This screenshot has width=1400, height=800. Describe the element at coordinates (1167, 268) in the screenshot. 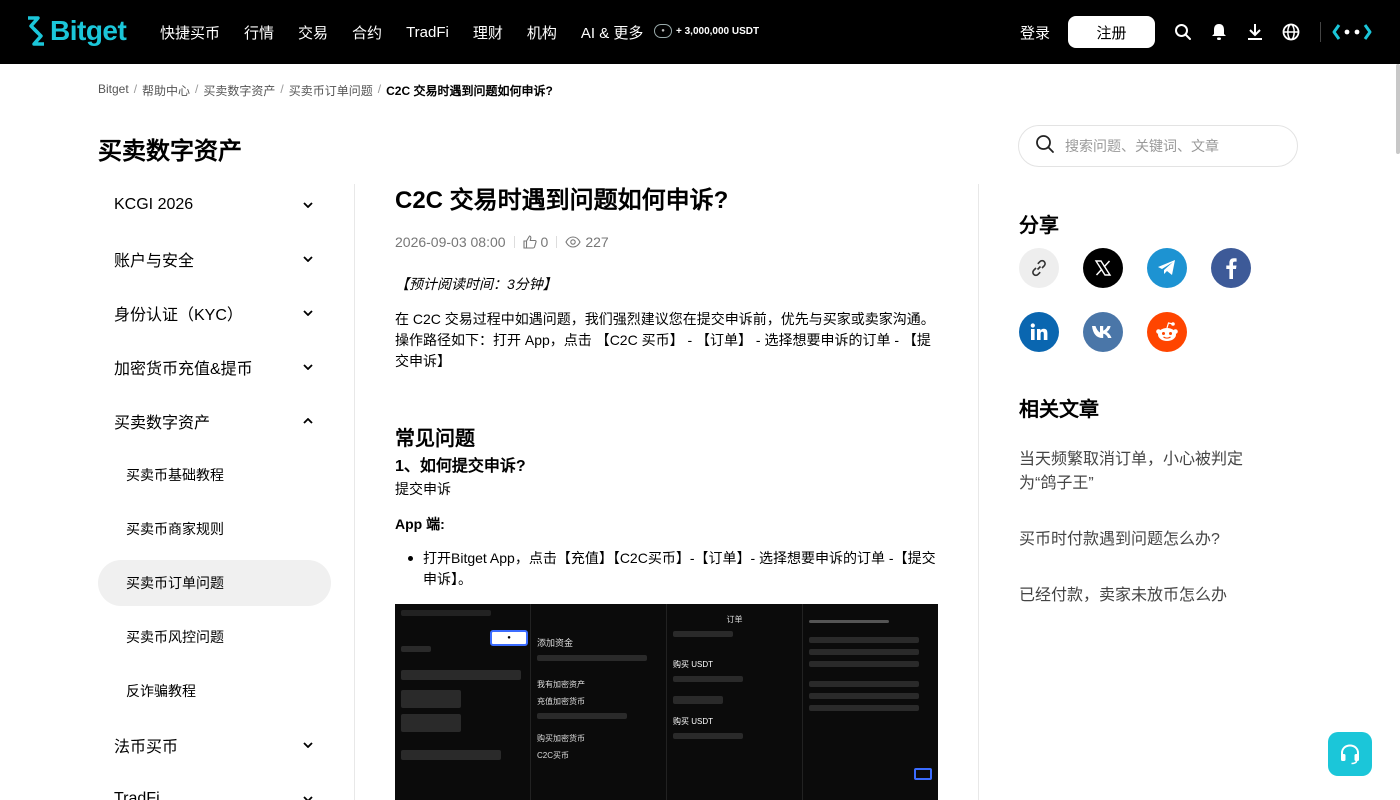

I see `telegram-icon` at that location.